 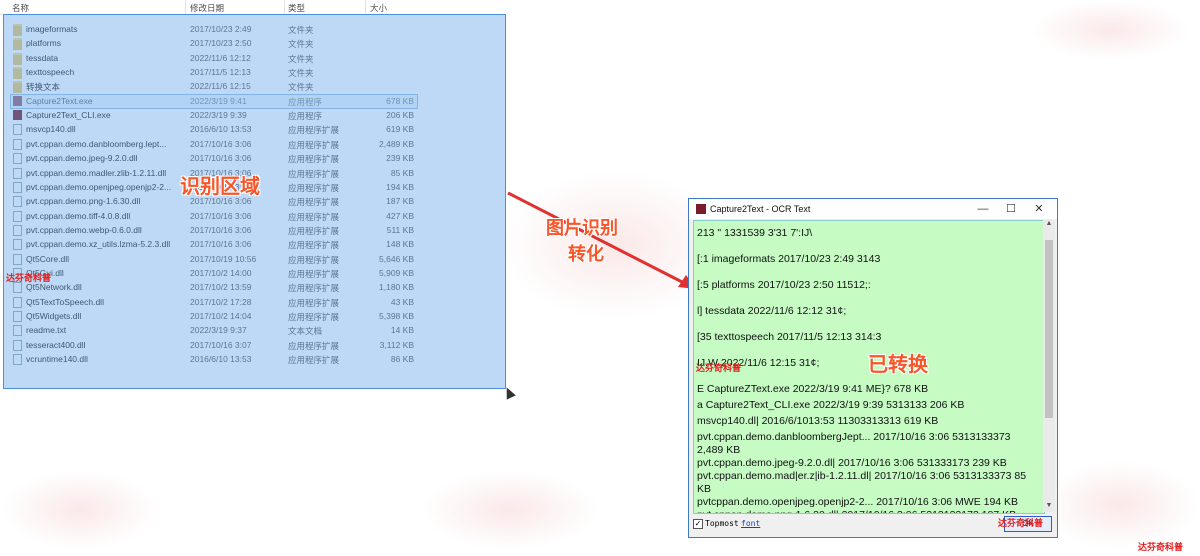 What do you see at coordinates (755, 233) in the screenshot?
I see `ocr-text-line: 213 " 1331539 3'31 7':IJ\` at bounding box center [755, 233].